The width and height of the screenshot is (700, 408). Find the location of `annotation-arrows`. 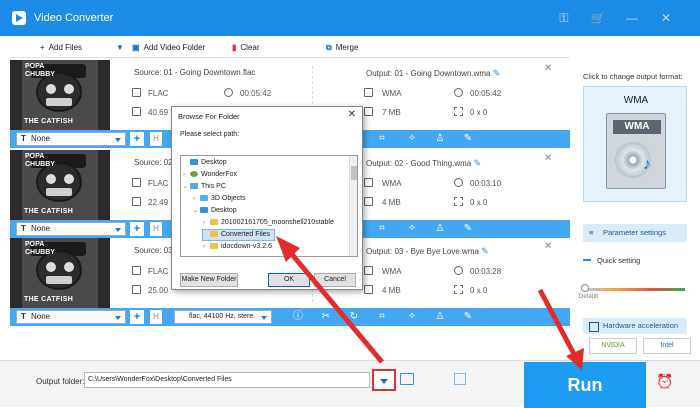

annotation-arrows is located at coordinates (430, 303).